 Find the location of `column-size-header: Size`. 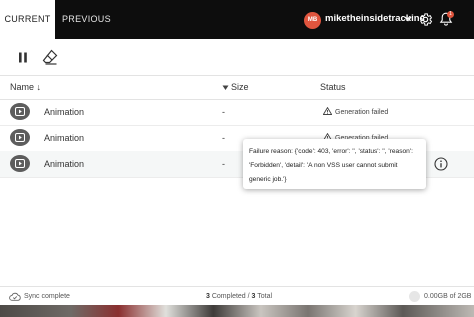

column-size-header: Size is located at coordinates (235, 87).